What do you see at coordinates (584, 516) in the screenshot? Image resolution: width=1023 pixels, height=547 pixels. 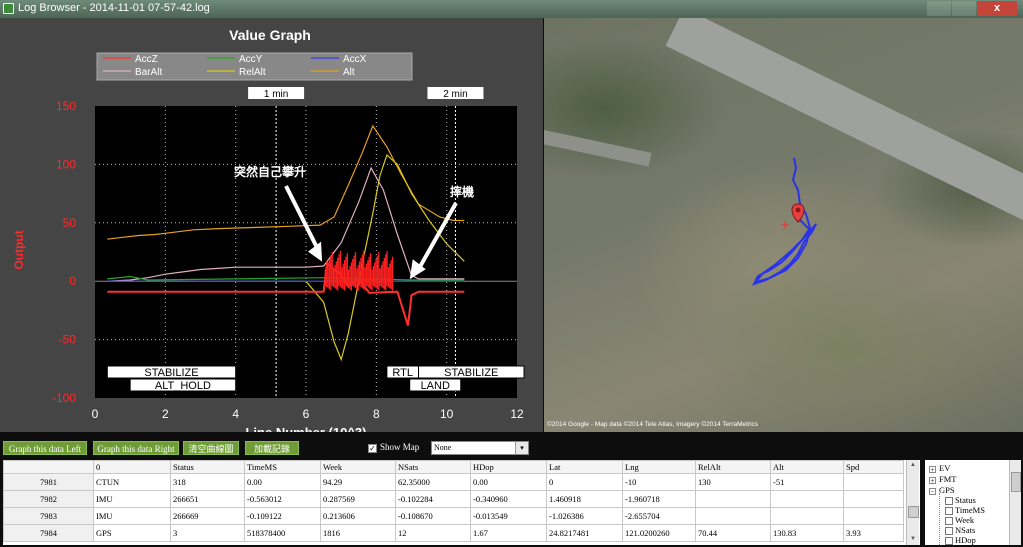 I see `table-cell: -1.026386` at bounding box center [584, 516].